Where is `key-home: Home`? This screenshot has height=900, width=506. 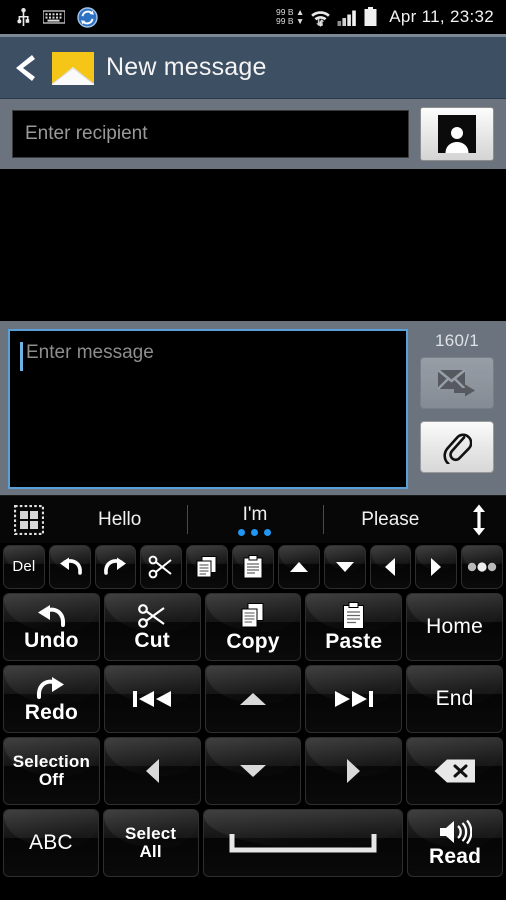 key-home: Home is located at coordinates (454, 627).